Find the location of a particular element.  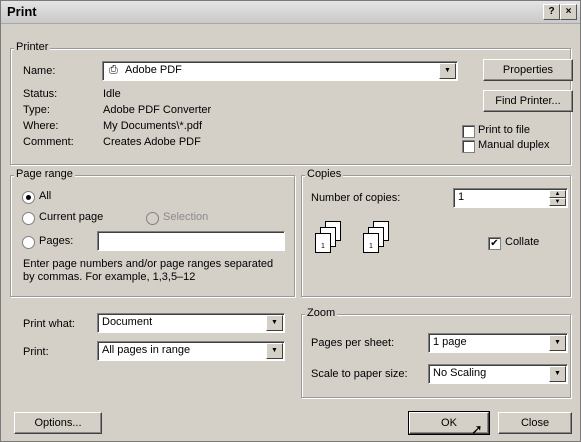

title-bar: Print ? × is located at coordinates (290, 12).